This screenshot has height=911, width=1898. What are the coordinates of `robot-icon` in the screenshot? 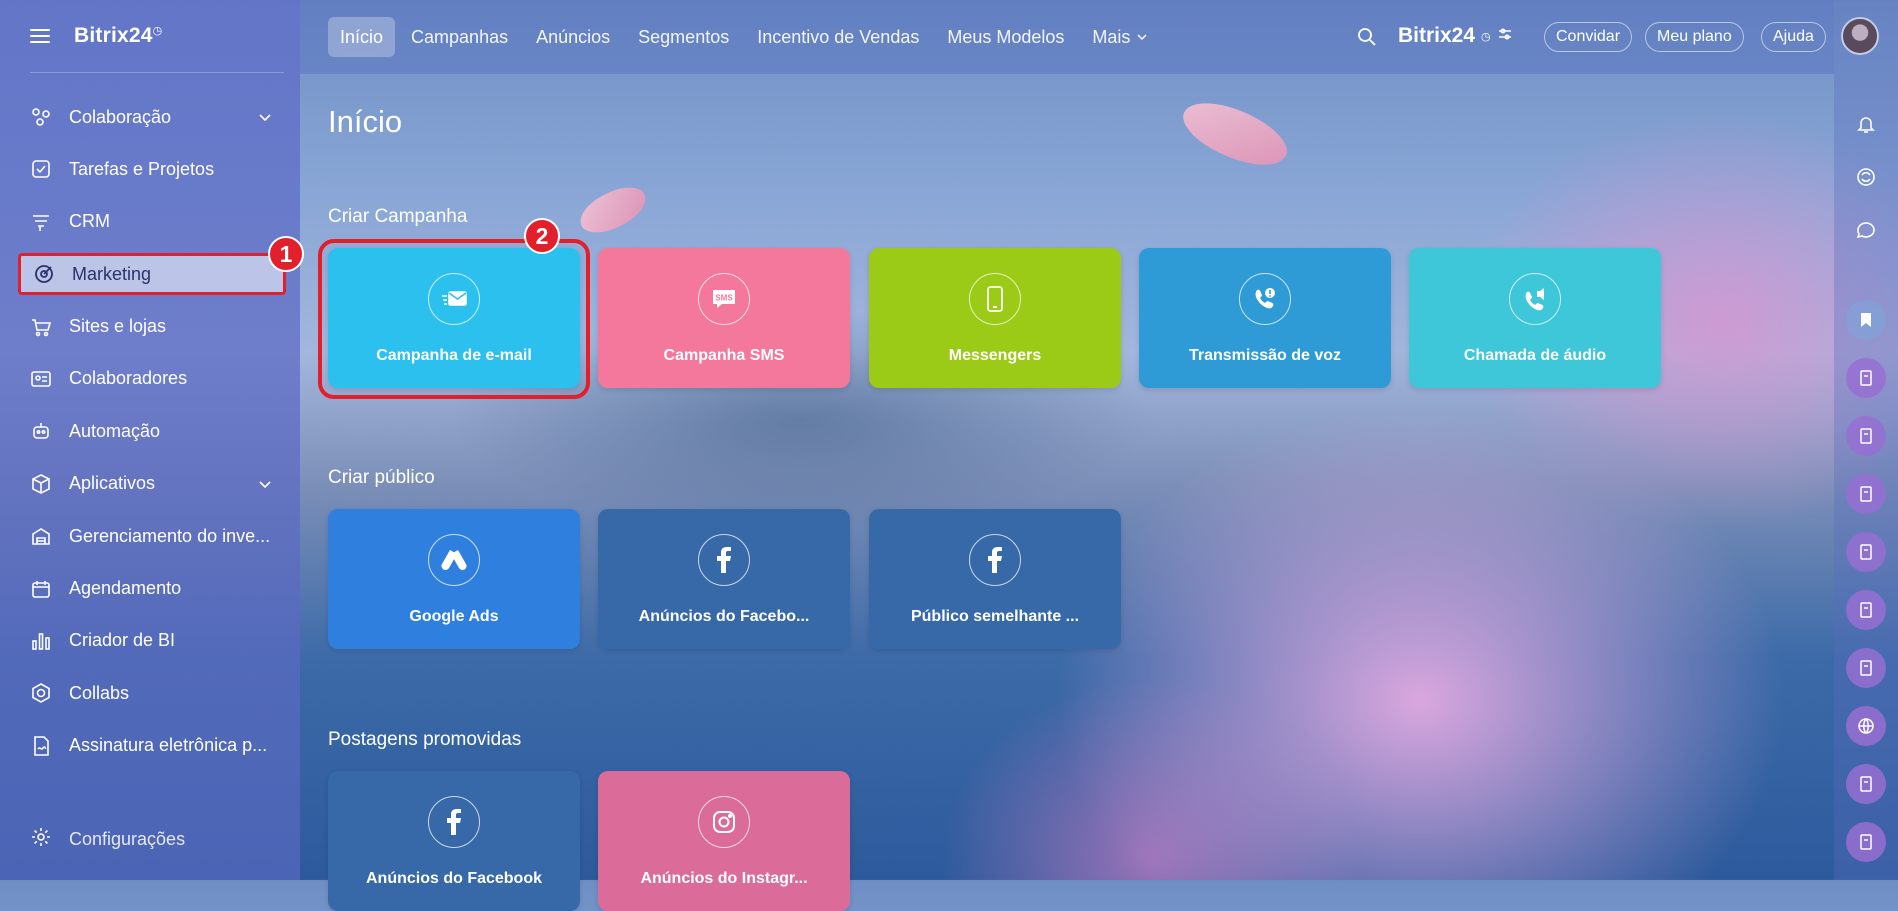 It's located at (41, 431).